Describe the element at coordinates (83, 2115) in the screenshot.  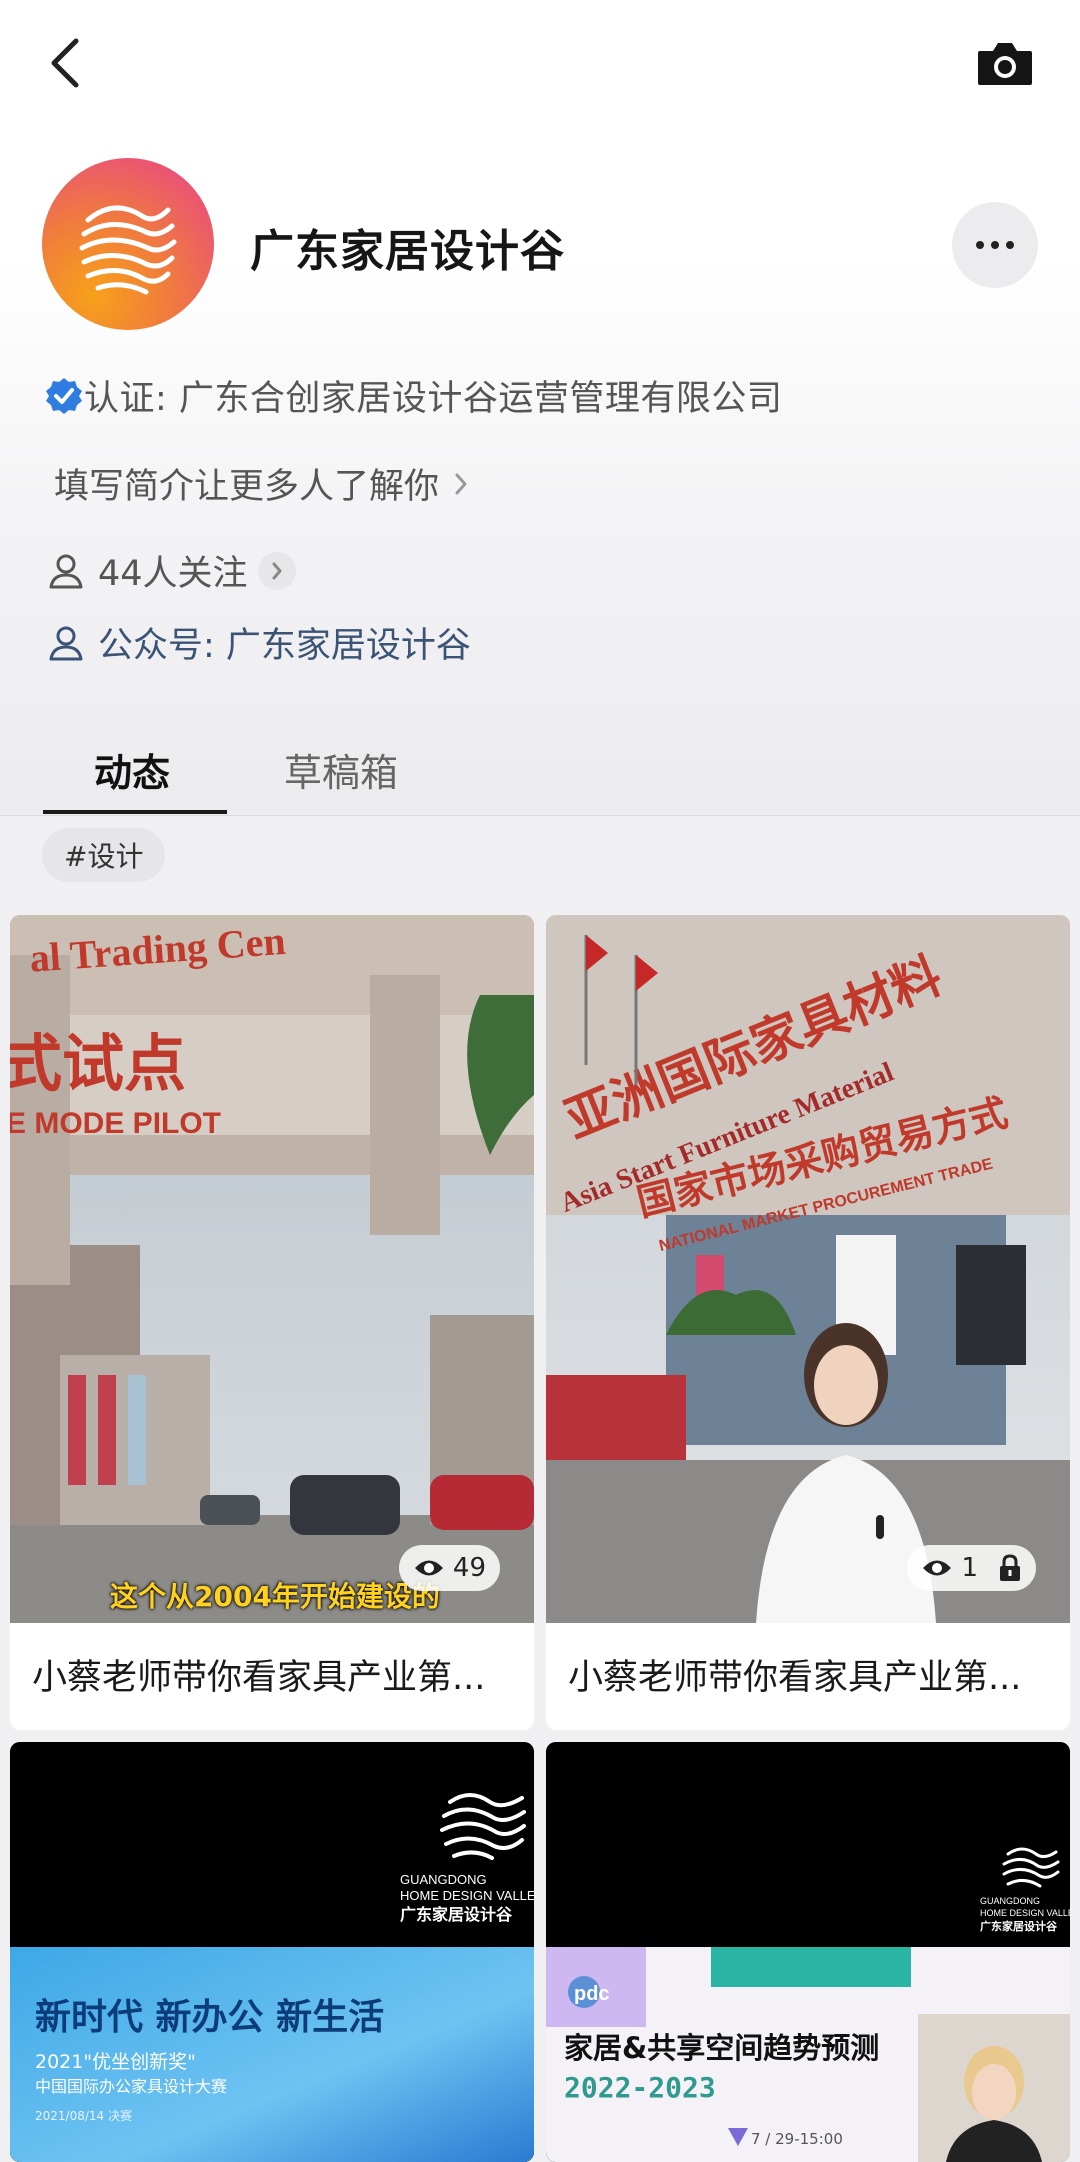
I see `banner-date: 2021/08/14 决赛` at that location.